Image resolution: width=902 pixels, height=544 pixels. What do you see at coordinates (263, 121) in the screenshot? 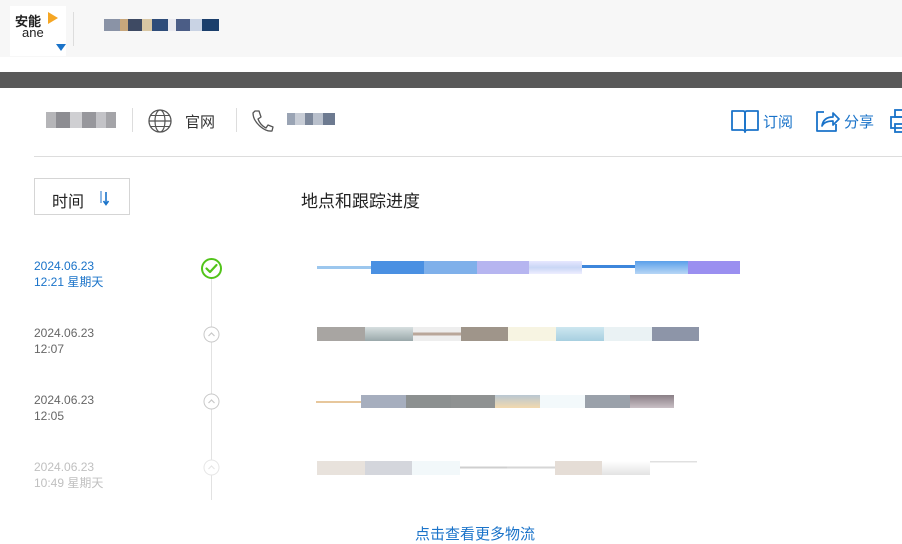
I see `phone-icon` at bounding box center [263, 121].